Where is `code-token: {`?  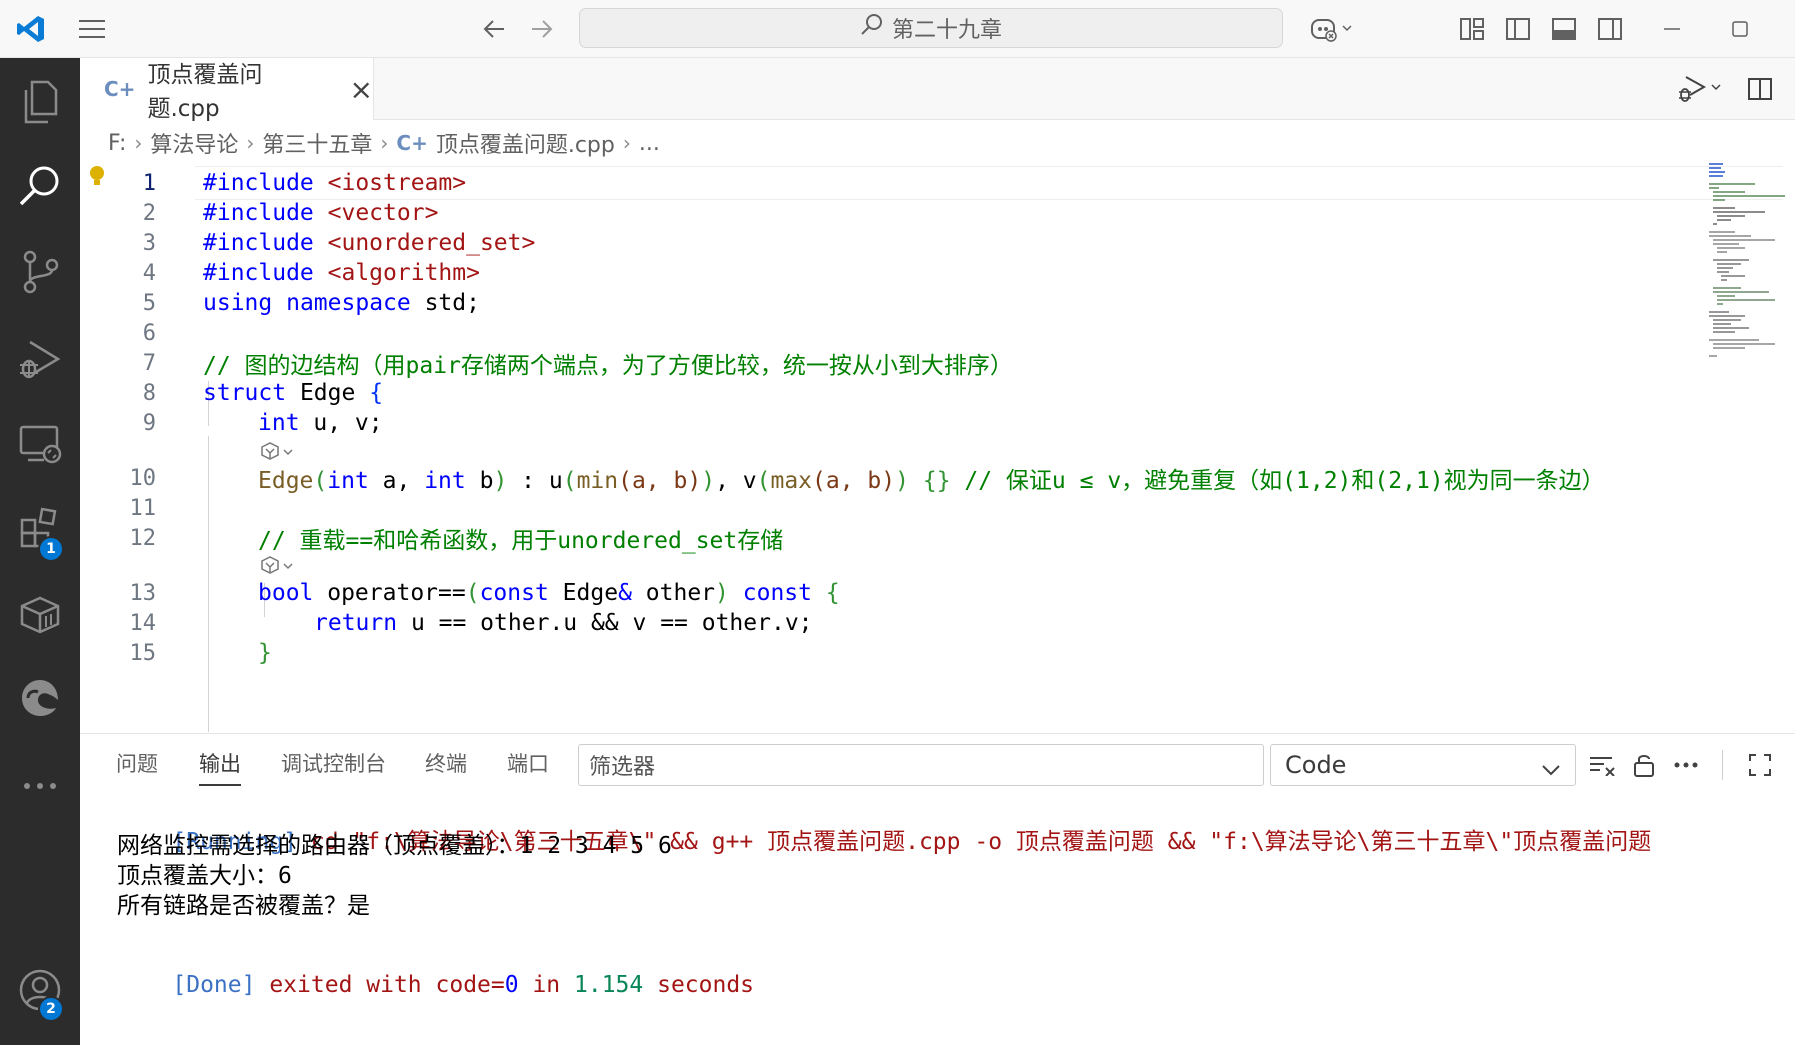 code-token: { is located at coordinates (376, 393).